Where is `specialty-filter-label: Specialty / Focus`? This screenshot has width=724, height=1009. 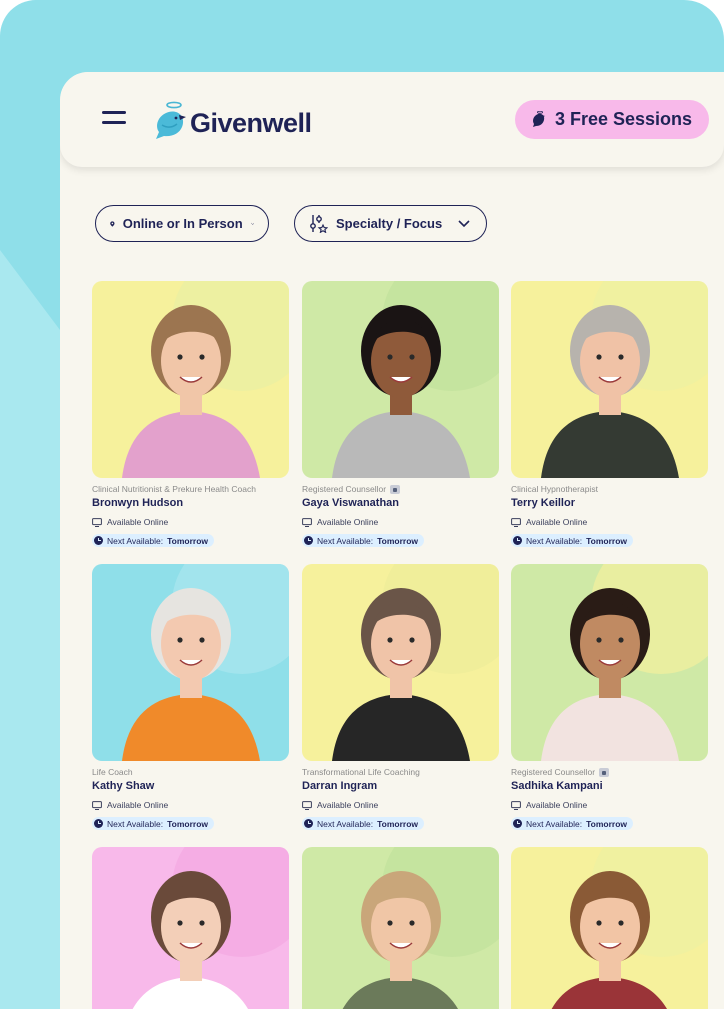 specialty-filter-label: Specialty / Focus is located at coordinates (389, 223).